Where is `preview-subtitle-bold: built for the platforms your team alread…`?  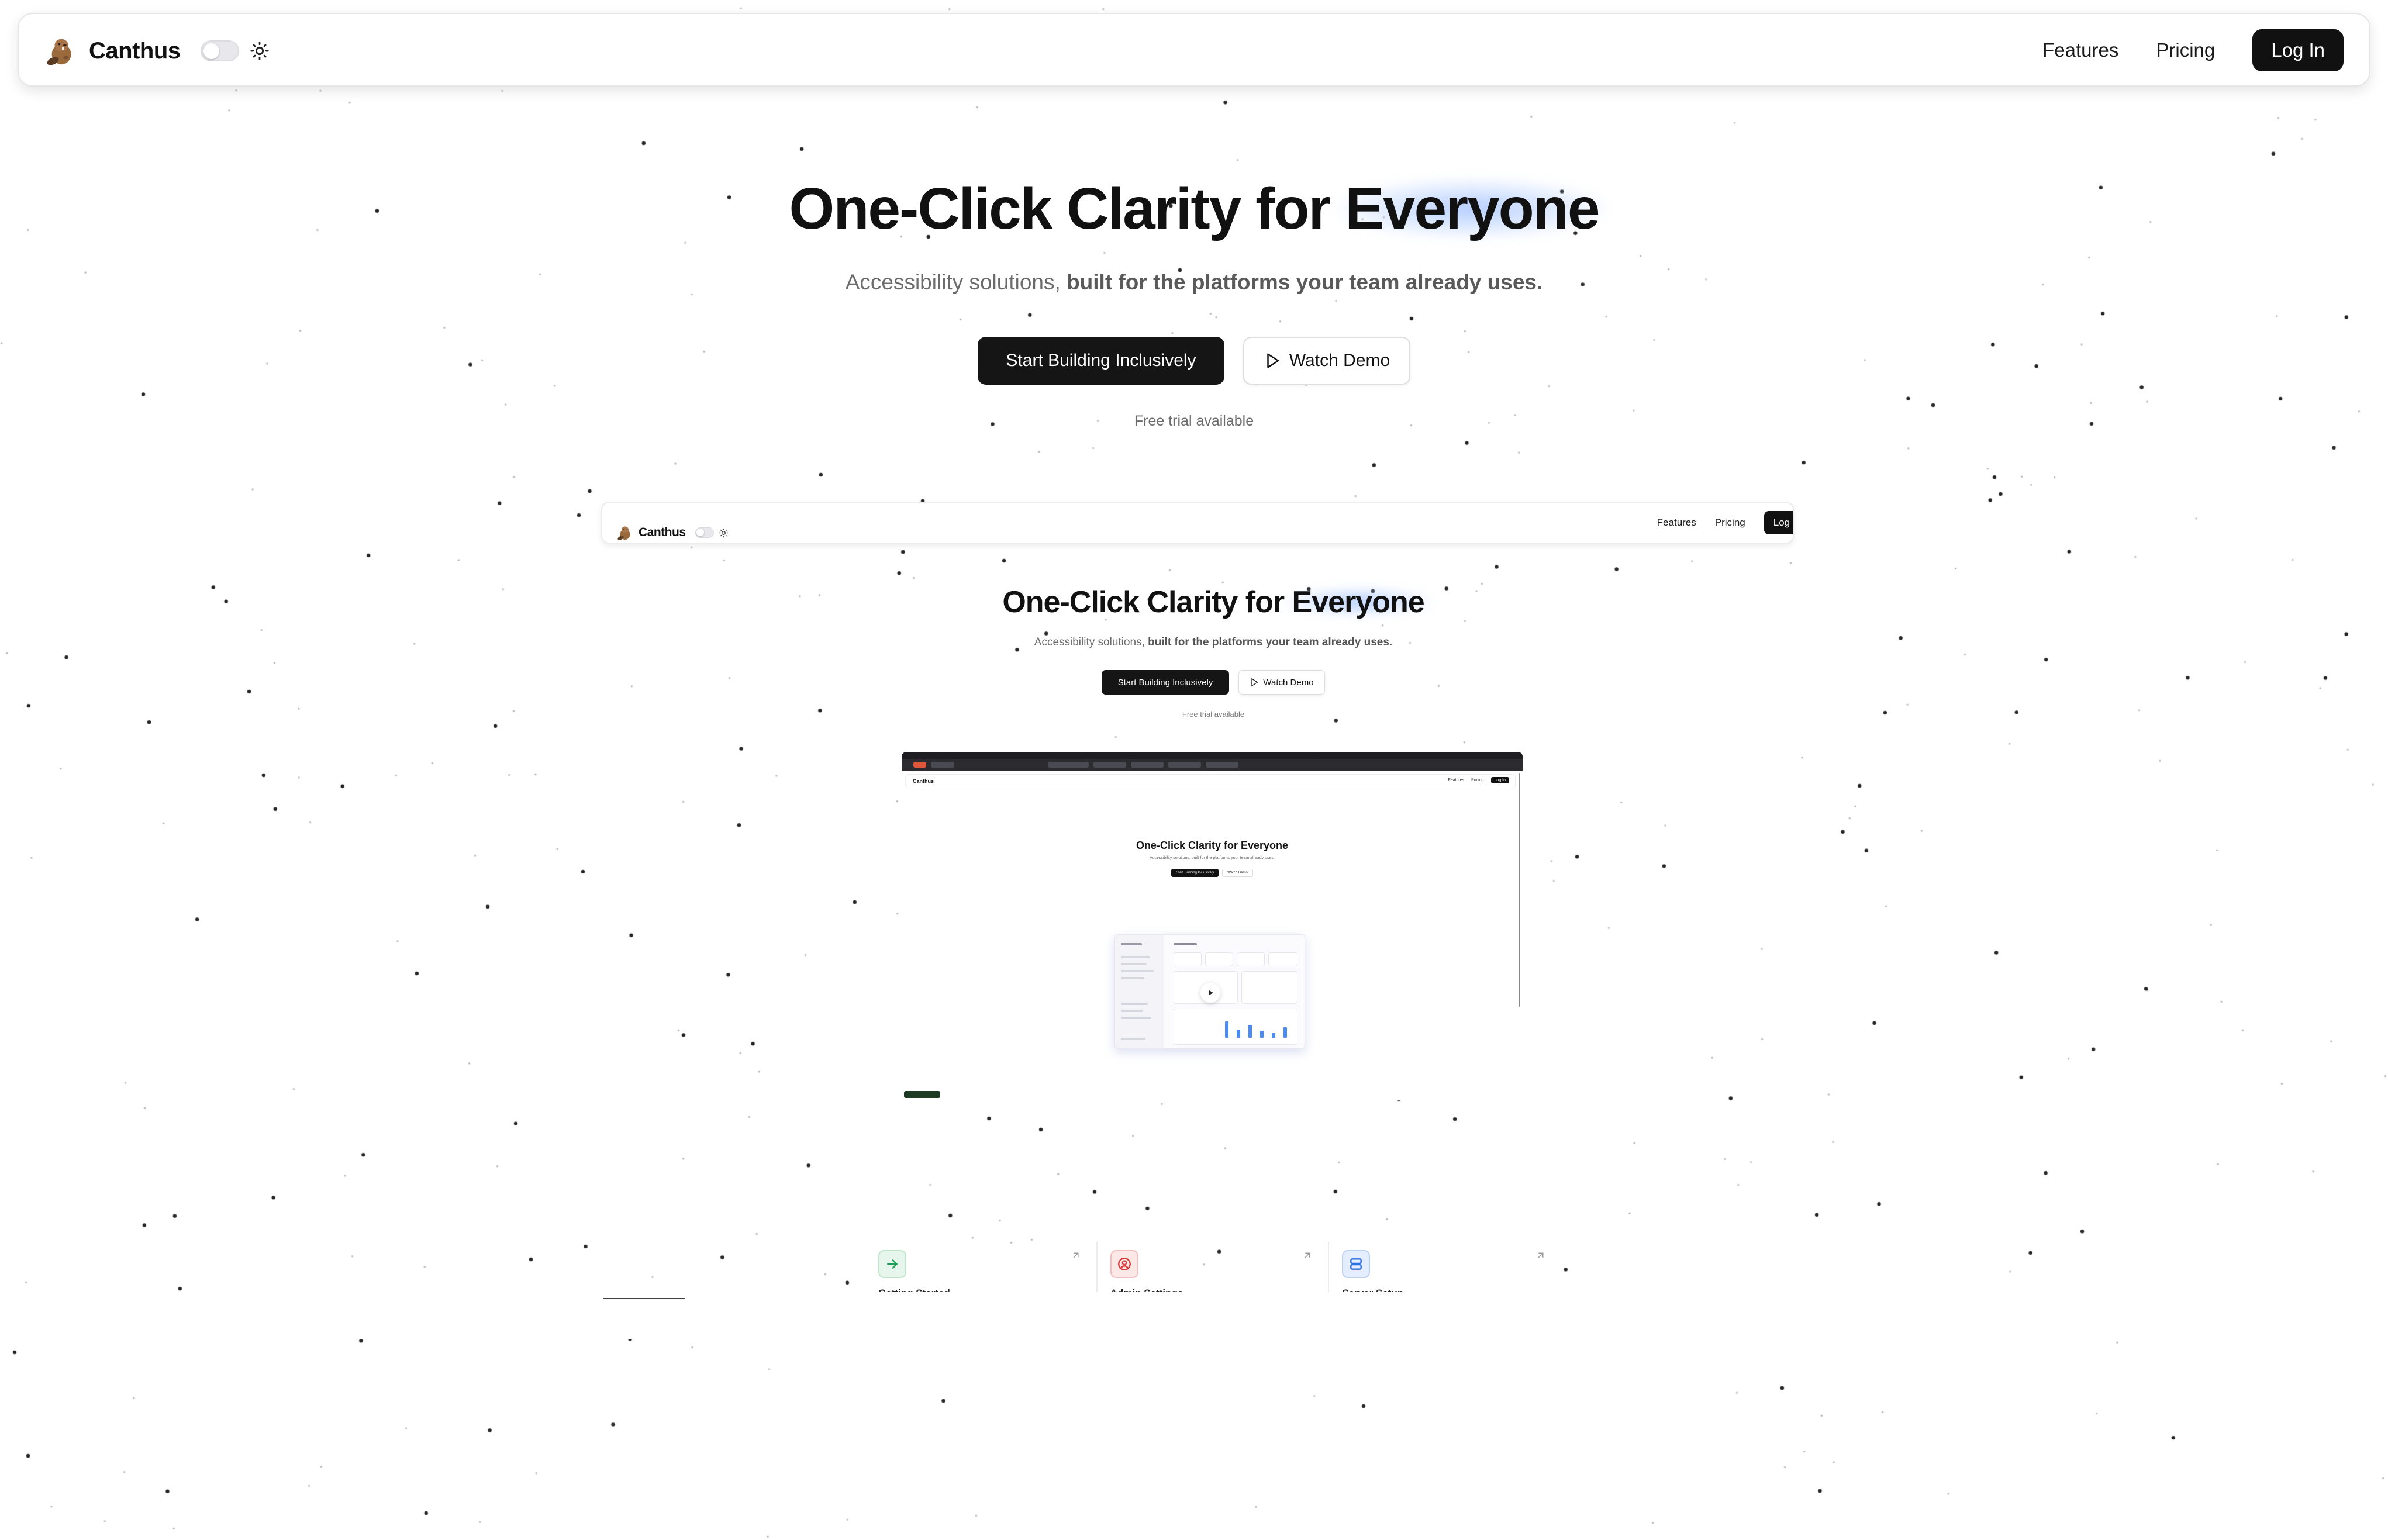
preview-subtitle-bold: built for the platforms your team alread… is located at coordinates (1270, 642).